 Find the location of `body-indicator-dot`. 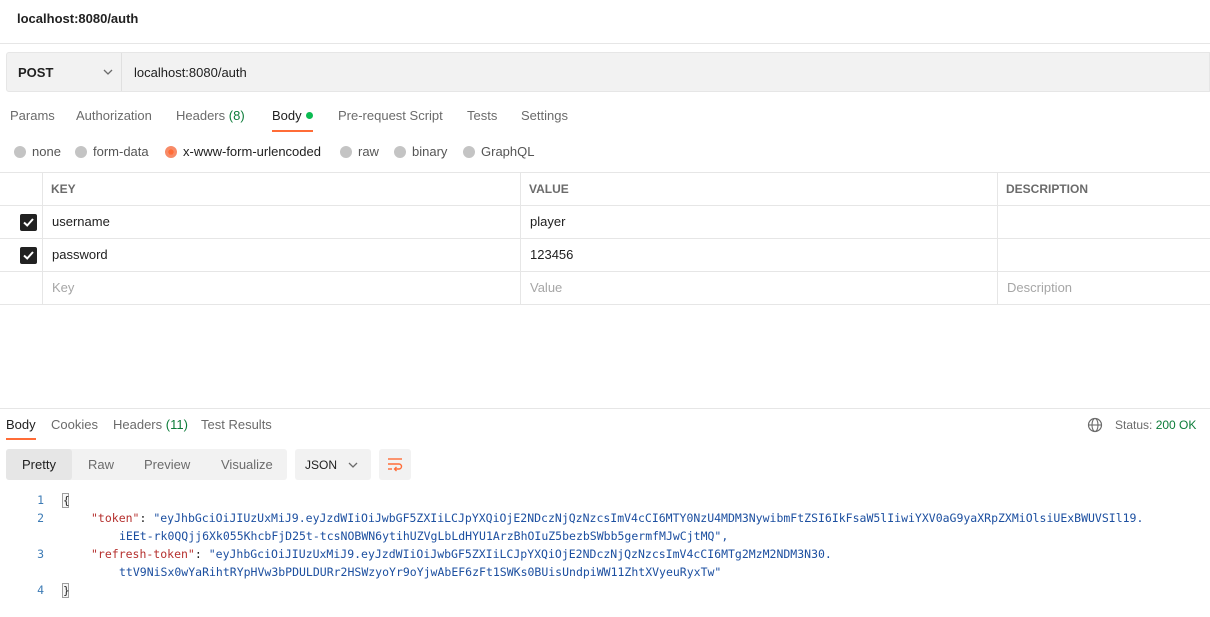

body-indicator-dot is located at coordinates (309, 116).